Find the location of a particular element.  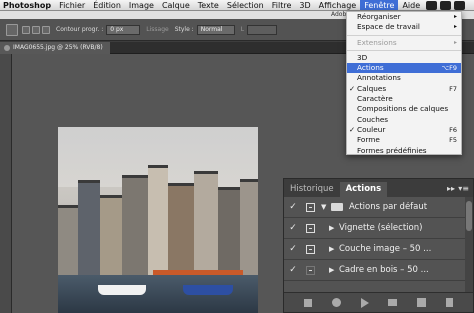

menu-item-label: Espace de travail is located at coordinates (388, 27).